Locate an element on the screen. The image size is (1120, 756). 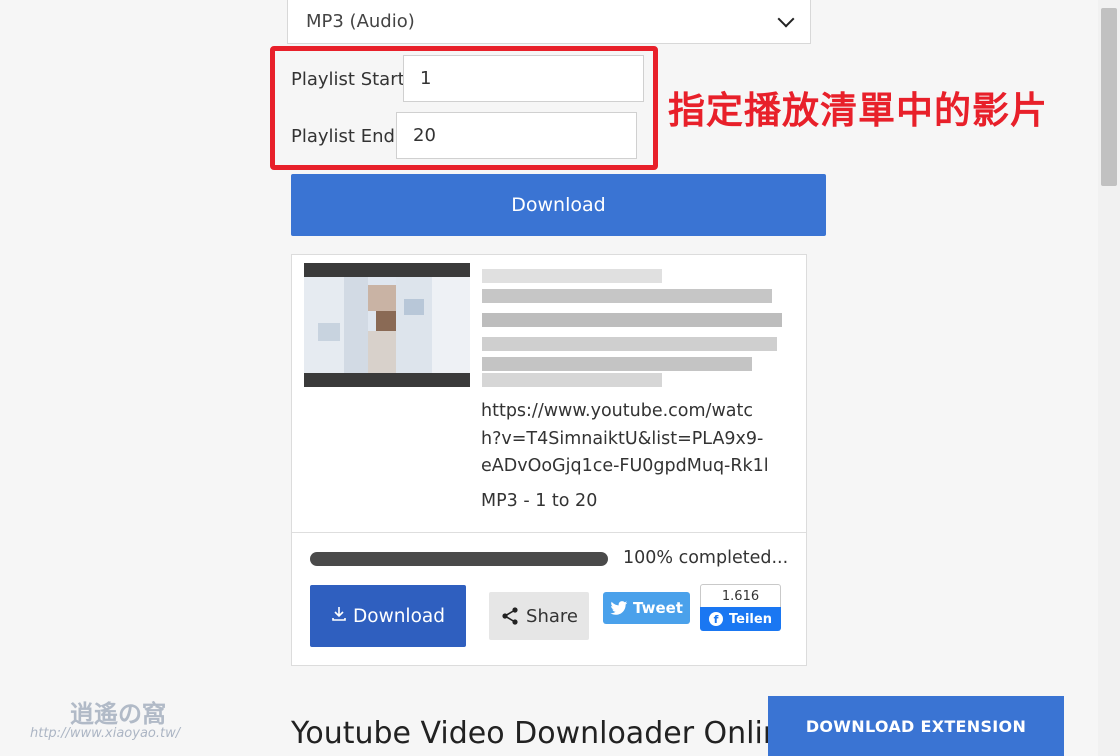
progress-bar is located at coordinates (459, 559).